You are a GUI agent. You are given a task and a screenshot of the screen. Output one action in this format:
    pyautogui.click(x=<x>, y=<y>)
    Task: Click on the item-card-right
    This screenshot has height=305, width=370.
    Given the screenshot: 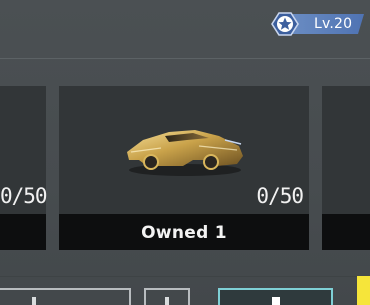 What is the action you would take?
    pyautogui.click(x=346, y=168)
    